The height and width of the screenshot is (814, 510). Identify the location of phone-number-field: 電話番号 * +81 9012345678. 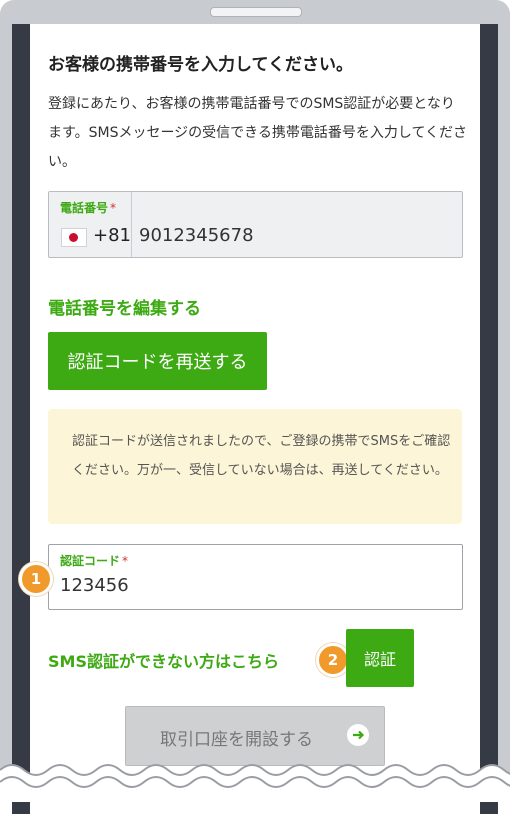
(255, 224).